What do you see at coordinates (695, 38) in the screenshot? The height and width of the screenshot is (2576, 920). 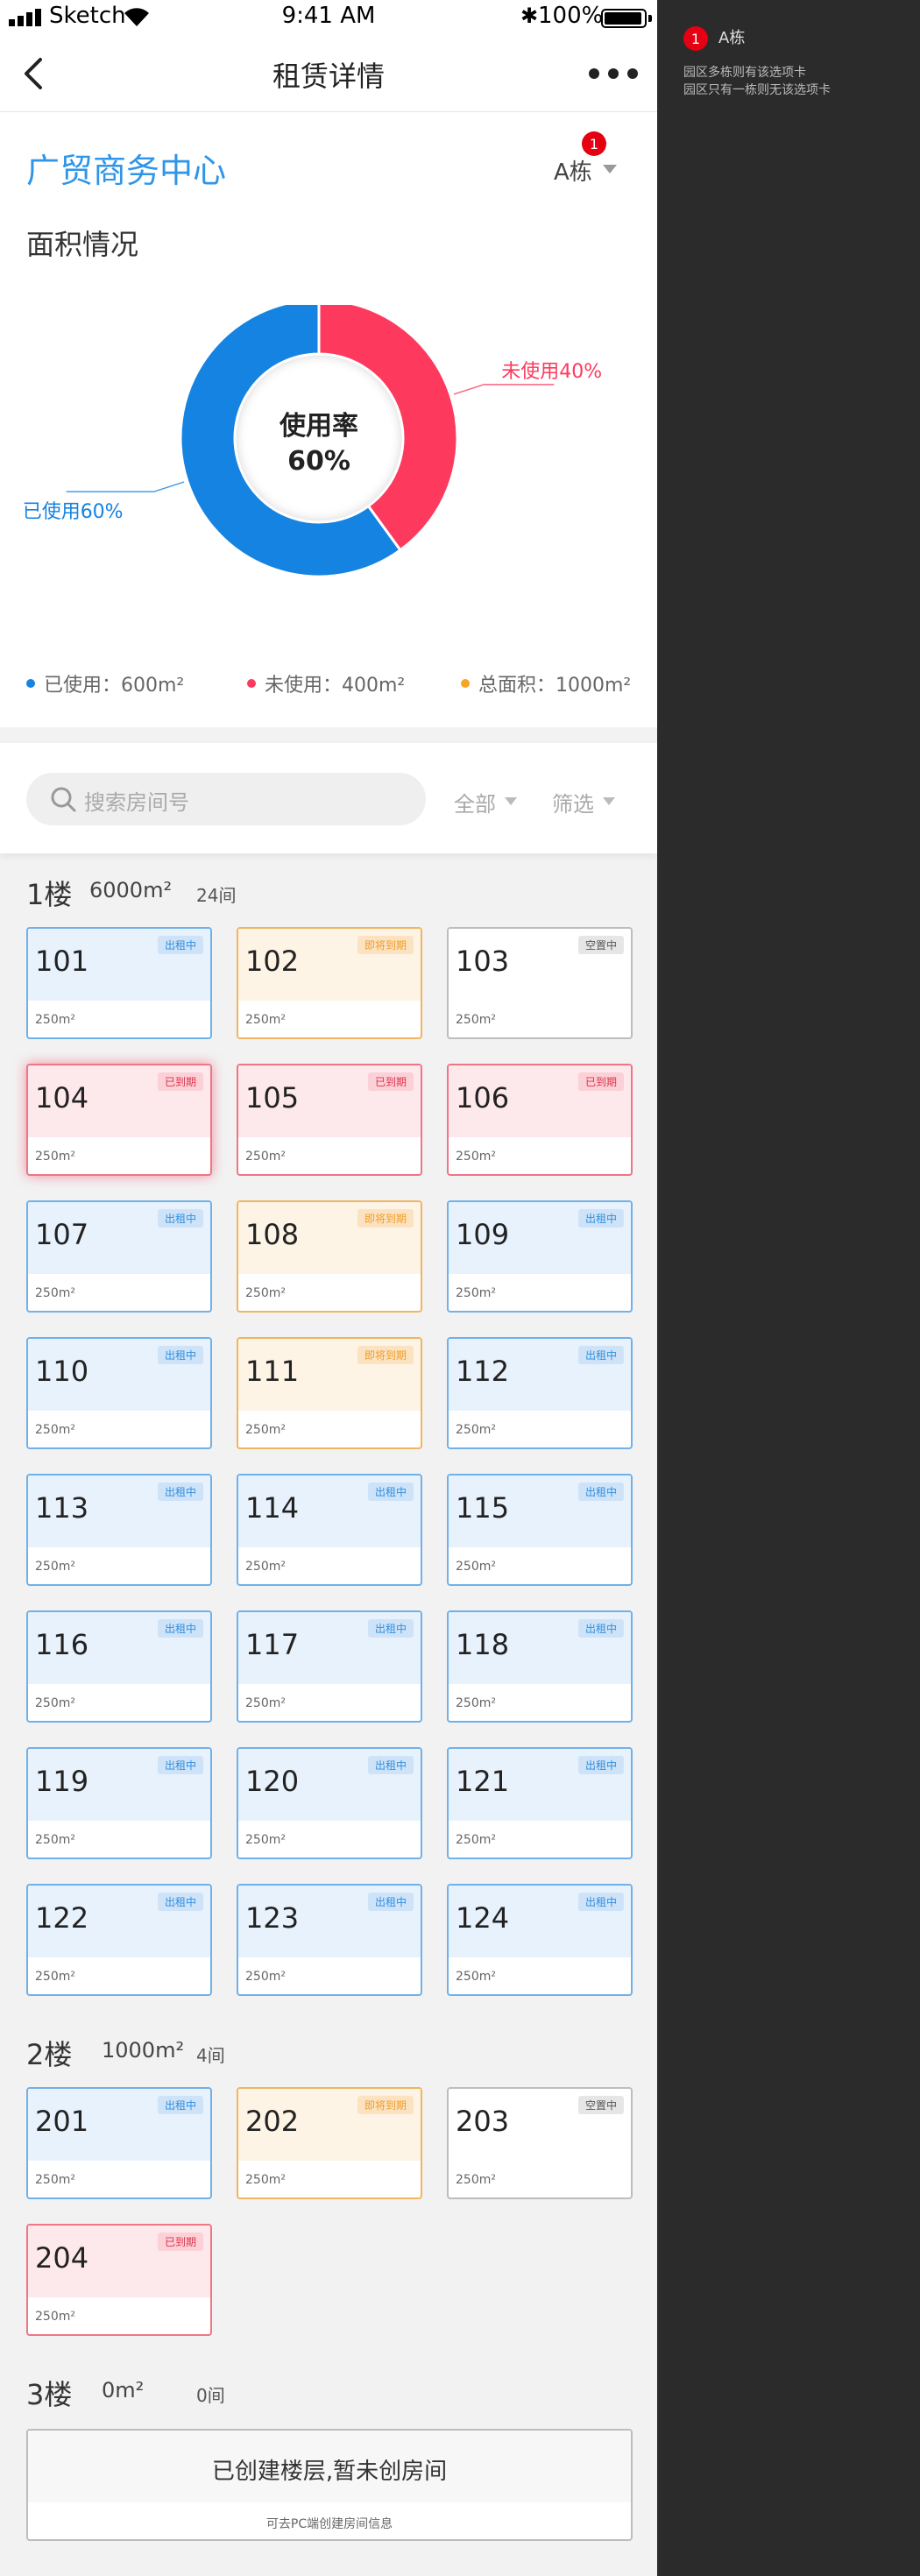 I see `annotation-badge: 1` at bounding box center [695, 38].